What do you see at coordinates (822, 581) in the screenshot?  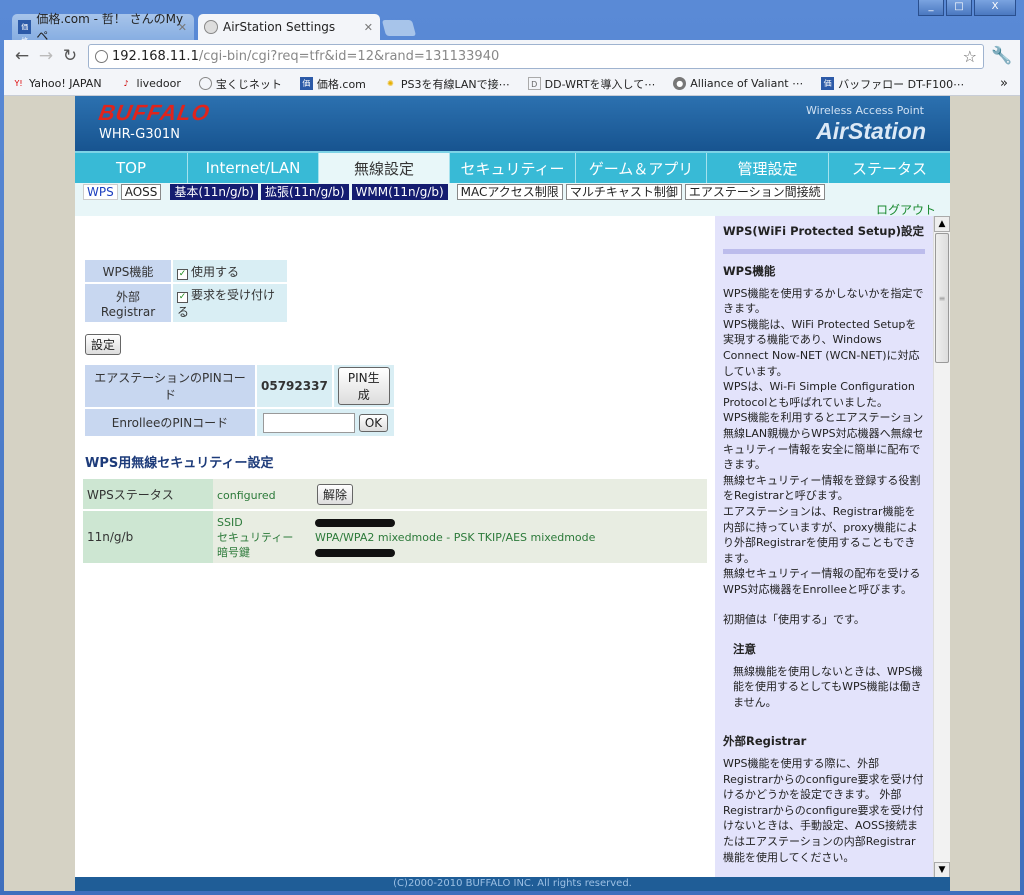 I see `help-text: 無線セキュリティー情報の配布を受けるWPS対応機器をEnrolleeと呼びます。` at bounding box center [822, 581].